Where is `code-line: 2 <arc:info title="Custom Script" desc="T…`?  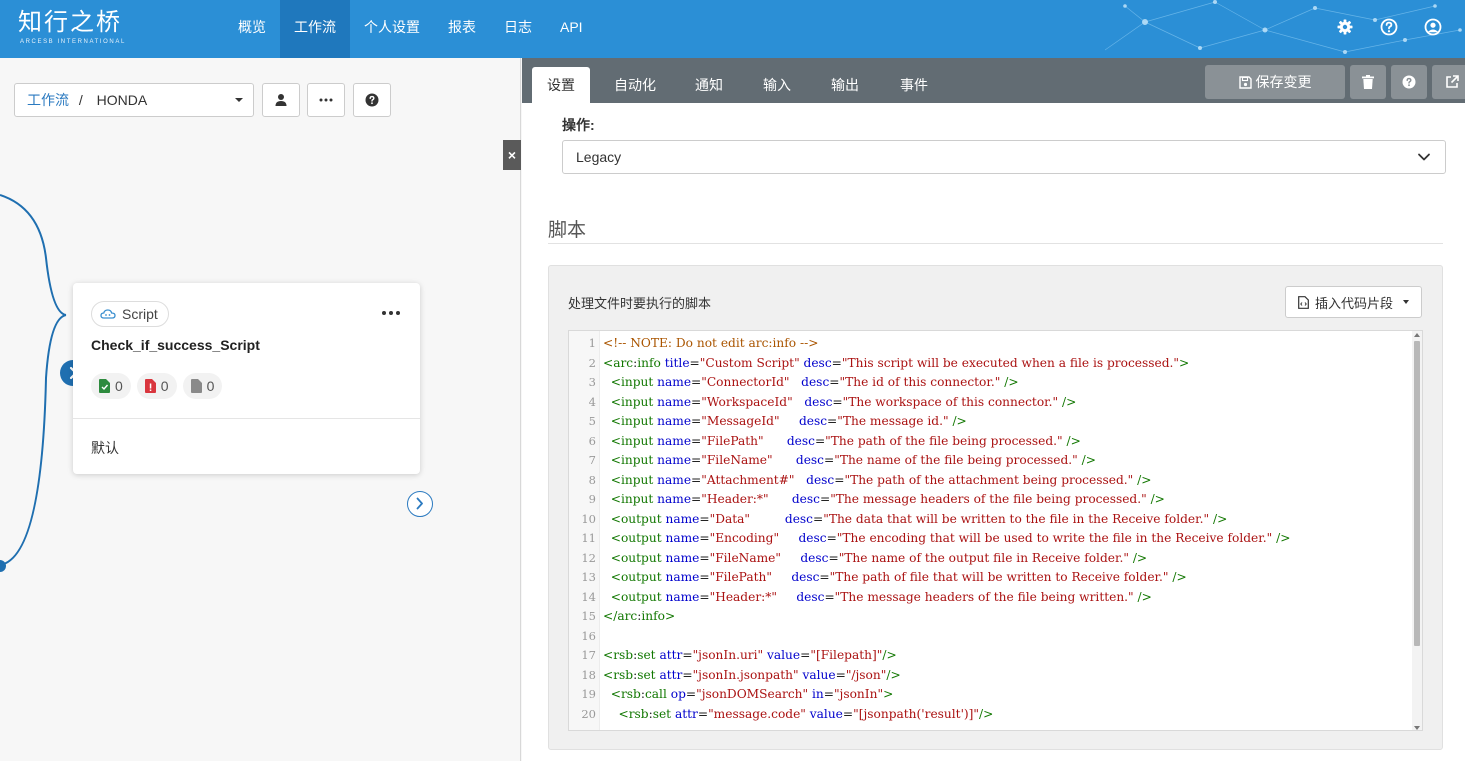
code-line: 2 <arc:info title="Custom Script" desc="T… is located at coordinates (994, 364).